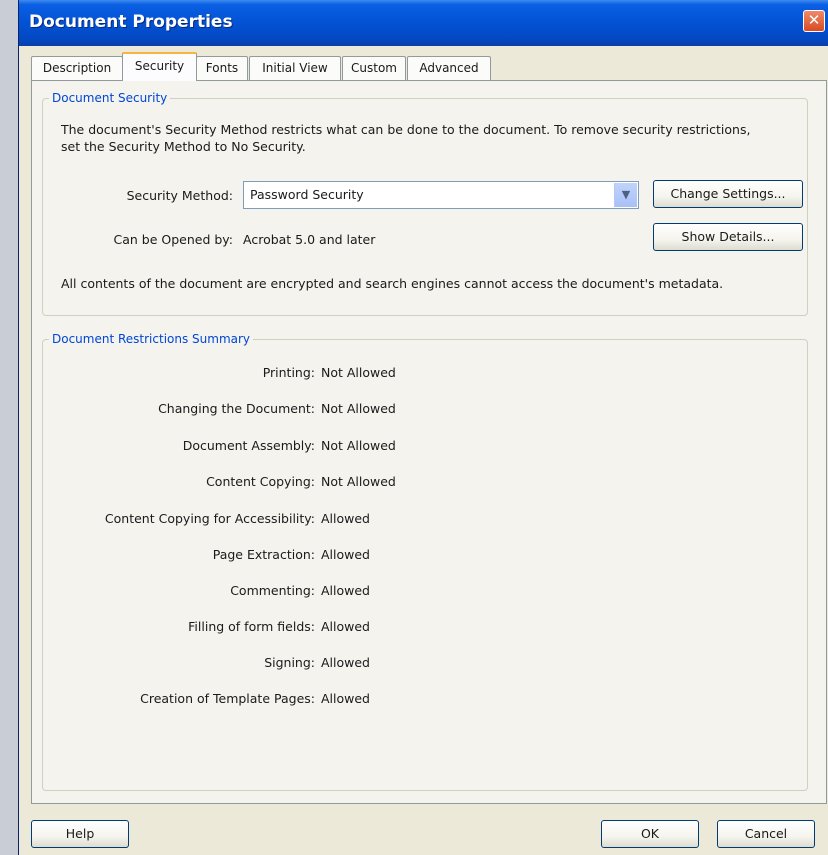 The width and height of the screenshot is (828, 855). What do you see at coordinates (131, 22) in the screenshot?
I see `window-title: Document Properties` at bounding box center [131, 22].